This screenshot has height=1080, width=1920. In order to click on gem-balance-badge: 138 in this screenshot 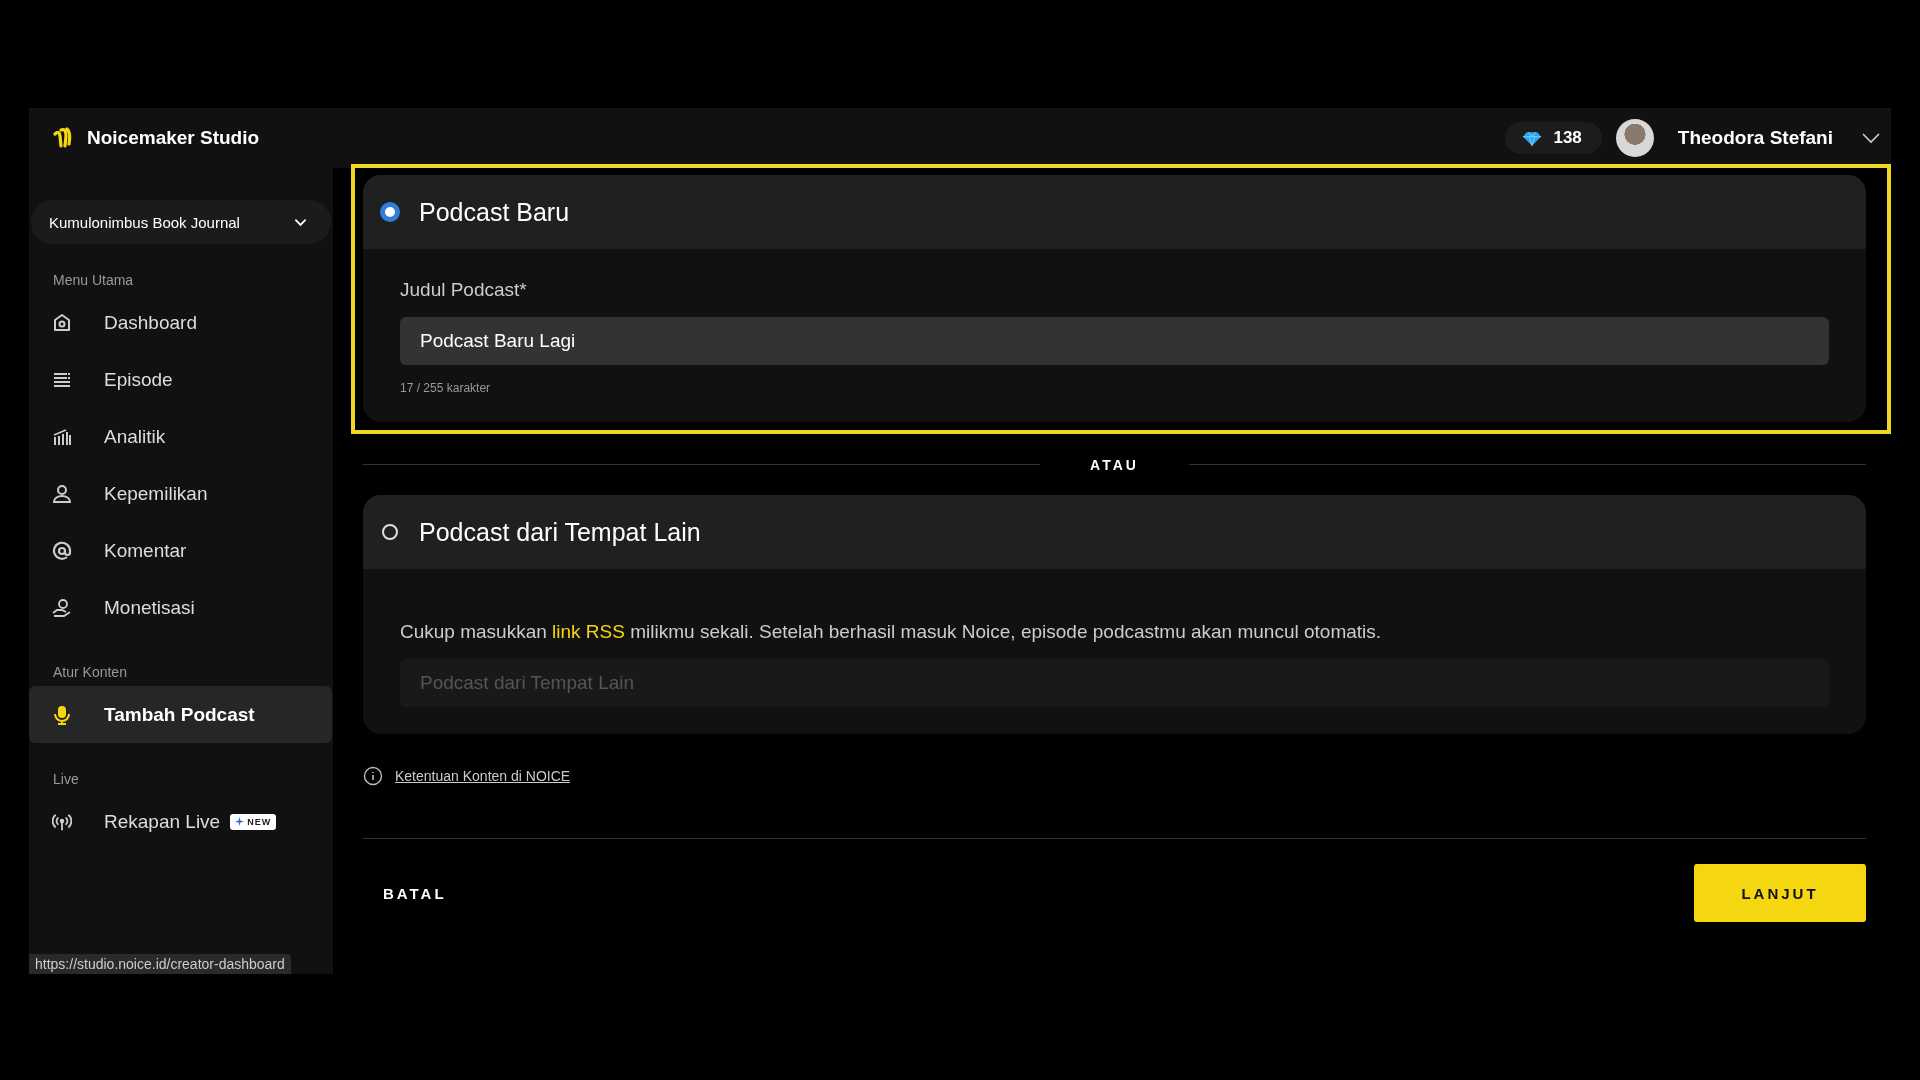, I will do `click(1553, 138)`.